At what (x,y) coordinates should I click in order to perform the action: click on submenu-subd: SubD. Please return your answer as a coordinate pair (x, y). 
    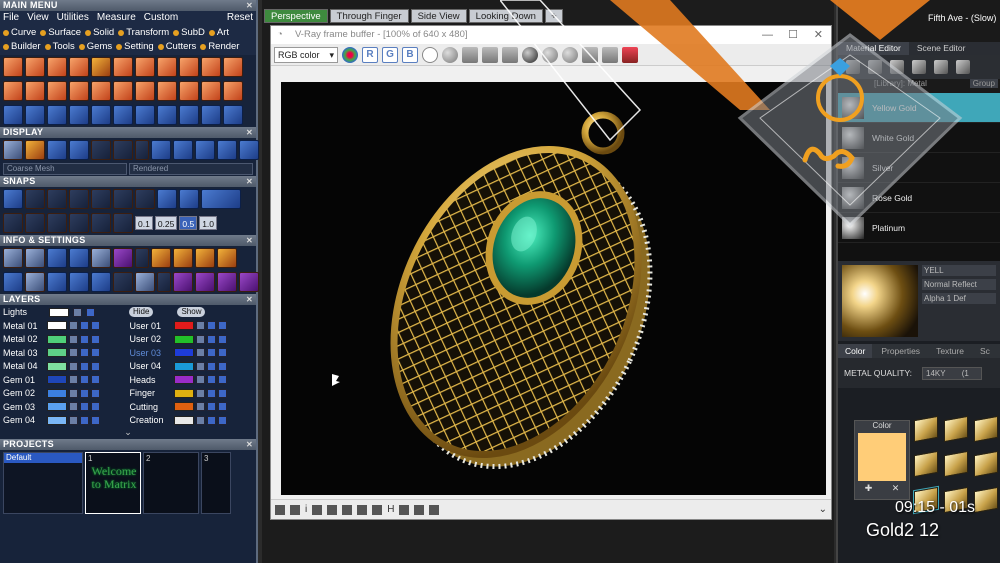
    Looking at the image, I should click on (189, 33).